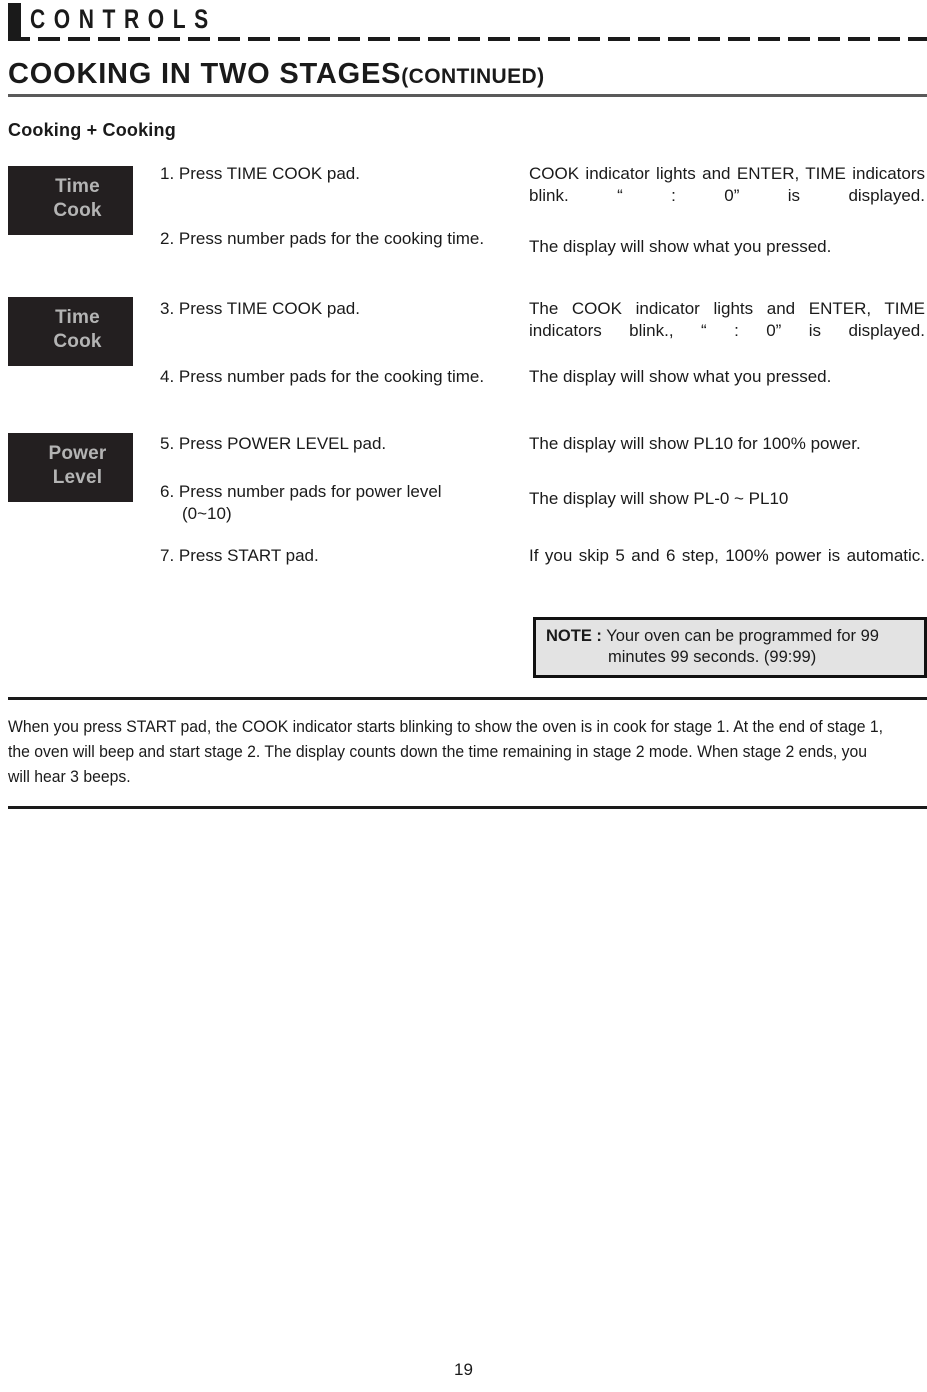 The image size is (927, 1392). I want to click on page-title-main: COOKING IN TWO STAGES, so click(205, 74).